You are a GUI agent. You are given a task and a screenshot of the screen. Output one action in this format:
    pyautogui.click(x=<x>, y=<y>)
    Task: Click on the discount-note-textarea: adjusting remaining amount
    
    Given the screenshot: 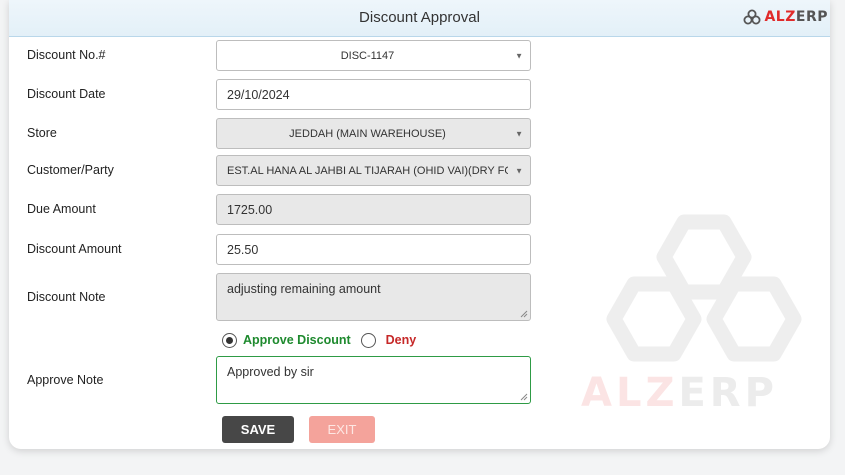 What is the action you would take?
    pyautogui.click(x=373, y=297)
    